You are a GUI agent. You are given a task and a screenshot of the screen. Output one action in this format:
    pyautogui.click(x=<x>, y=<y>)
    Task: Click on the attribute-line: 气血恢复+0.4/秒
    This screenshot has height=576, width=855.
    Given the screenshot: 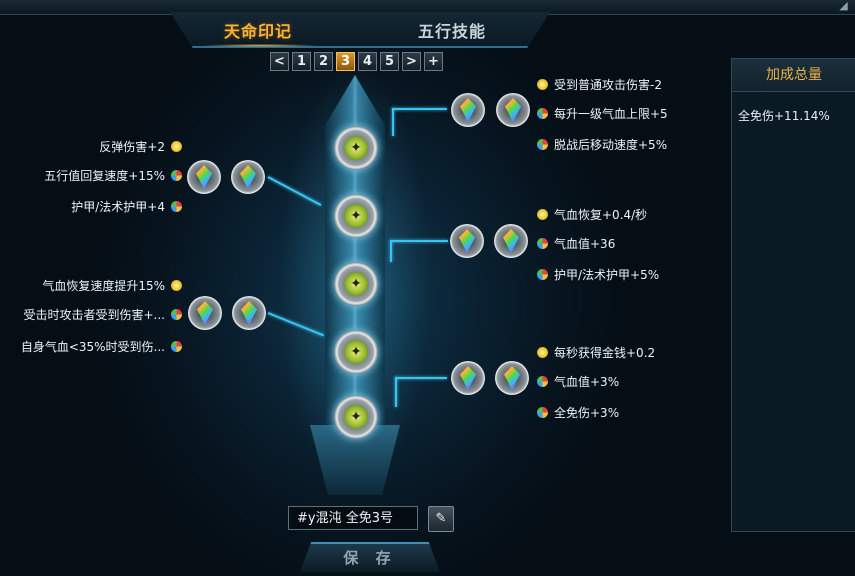 What is the action you would take?
    pyautogui.click(x=592, y=214)
    